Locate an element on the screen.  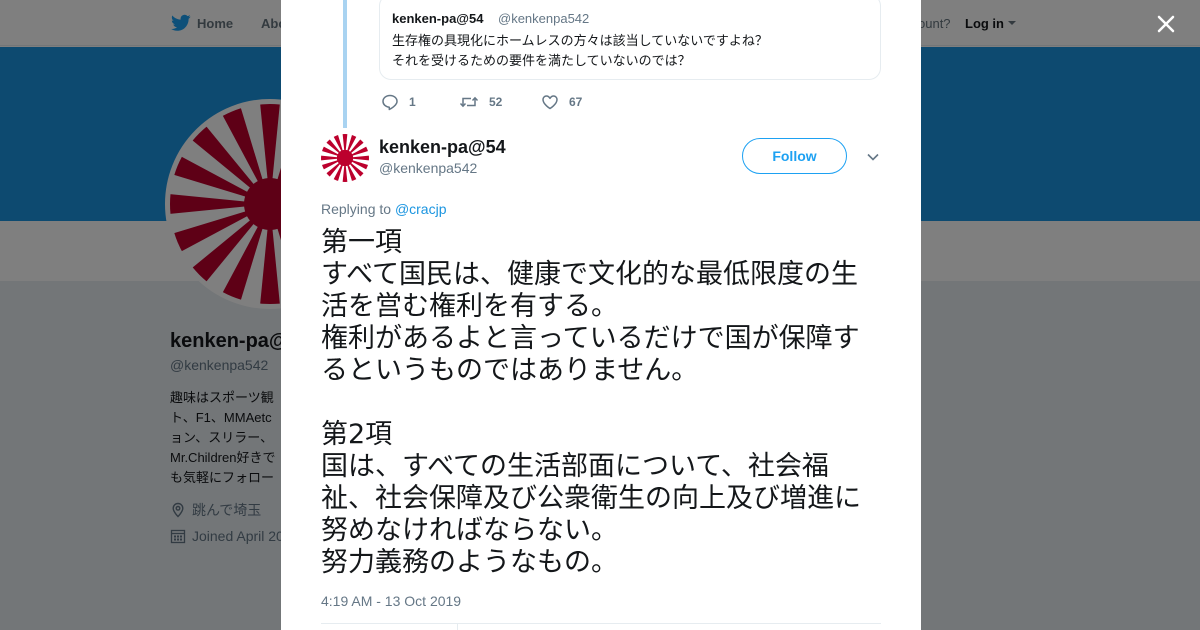
replying-to: Replying to @cracjp is located at coordinates (384, 209).